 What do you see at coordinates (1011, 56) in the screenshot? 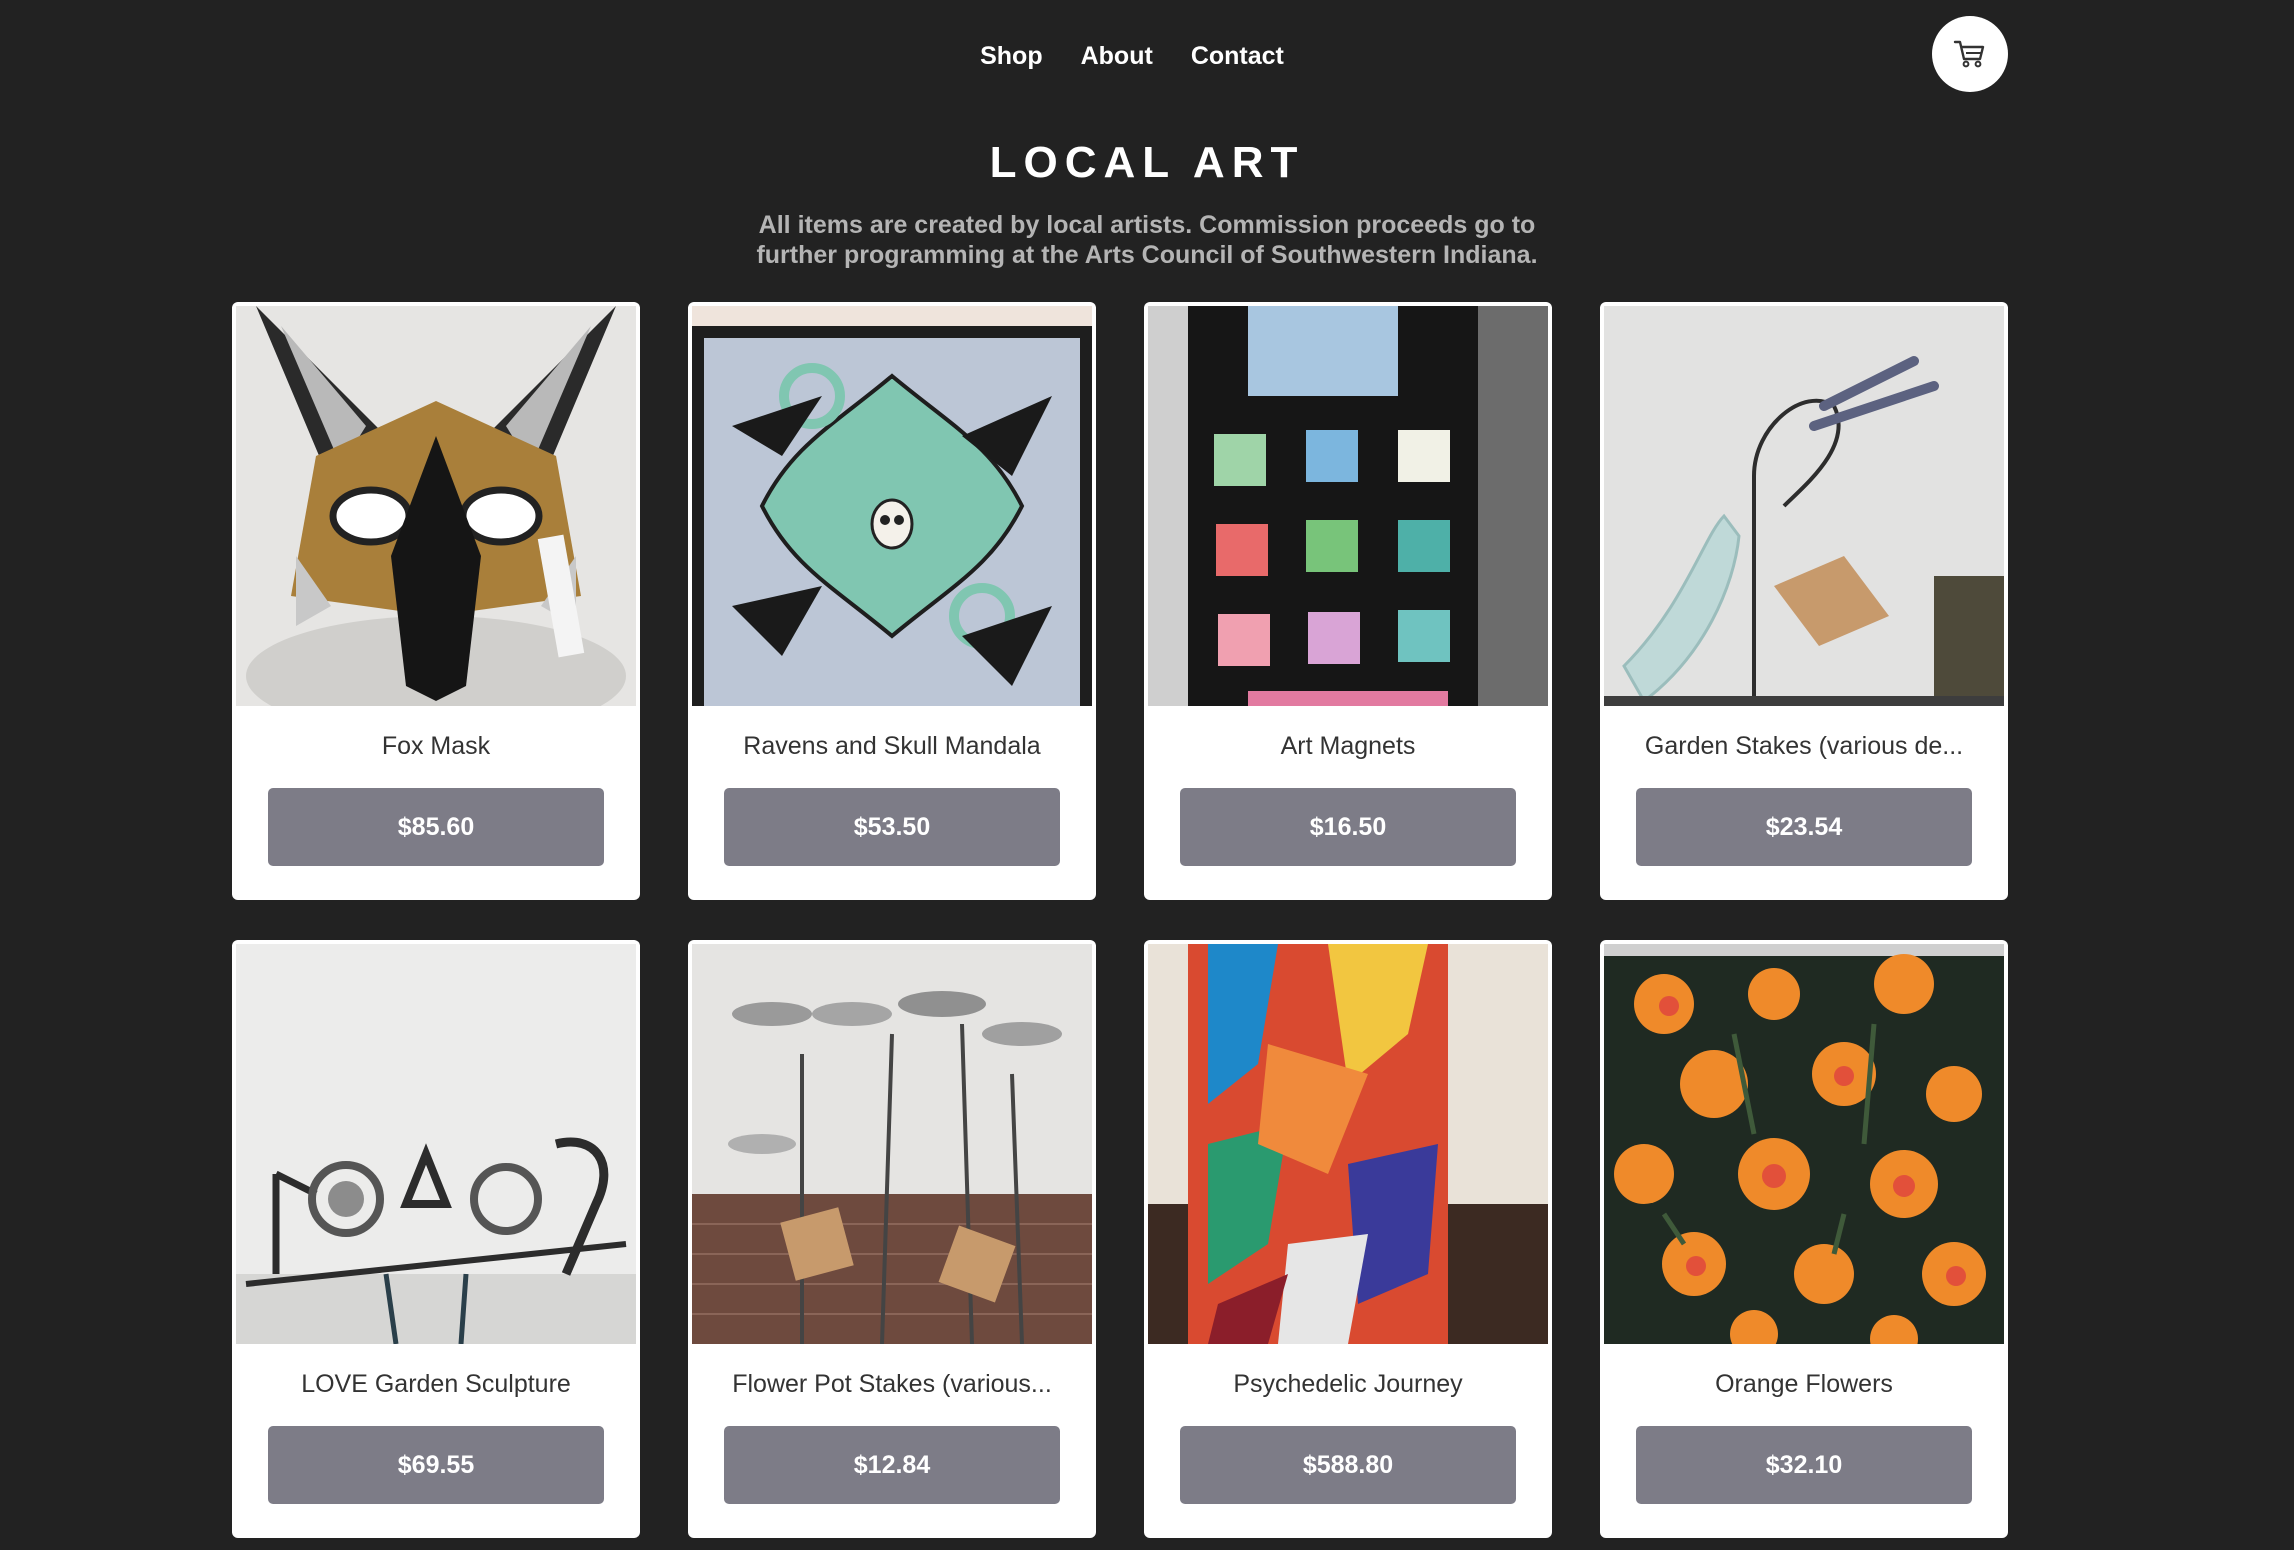
I see `nav-shop-link: Shop` at bounding box center [1011, 56].